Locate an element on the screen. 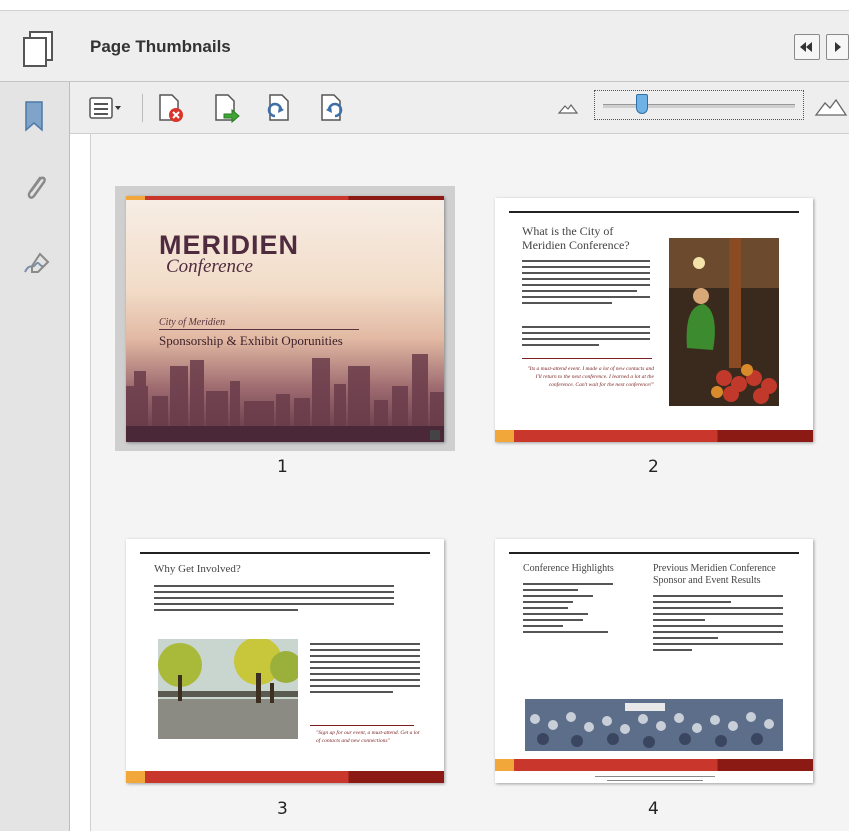  page-corner-marker is located at coordinates (435, 435).